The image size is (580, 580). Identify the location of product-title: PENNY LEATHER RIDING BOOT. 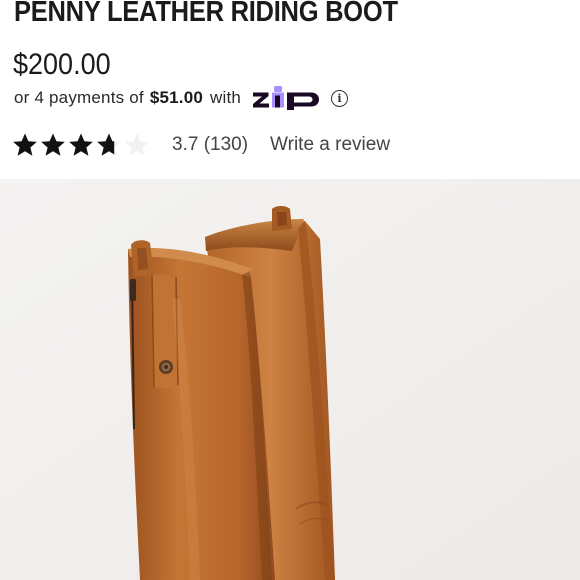
(206, 14).